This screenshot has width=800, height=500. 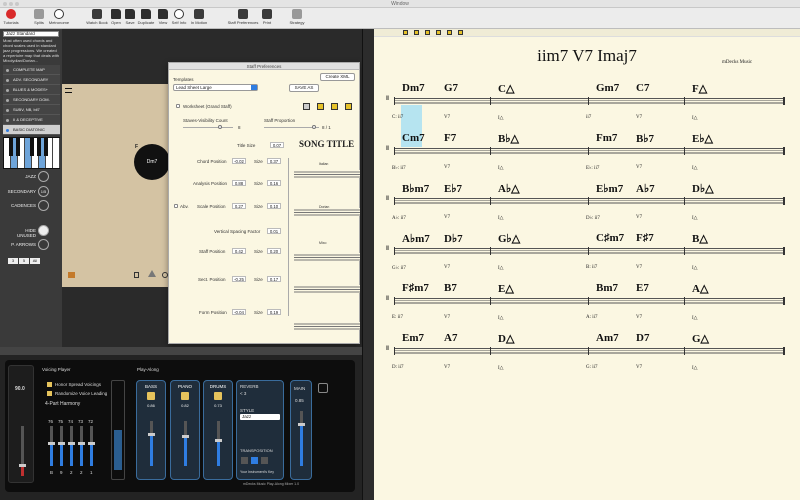 What do you see at coordinates (306, 106) in the screenshot?
I see `layout-icon` at bounding box center [306, 106].